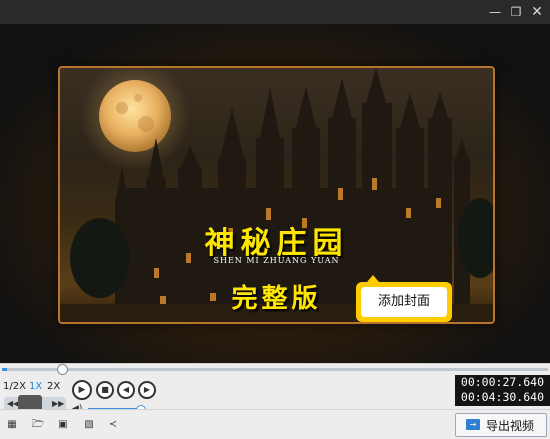  Describe the element at coordinates (275, 12) in the screenshot. I see `title-bar: — ❐ ✕` at that location.